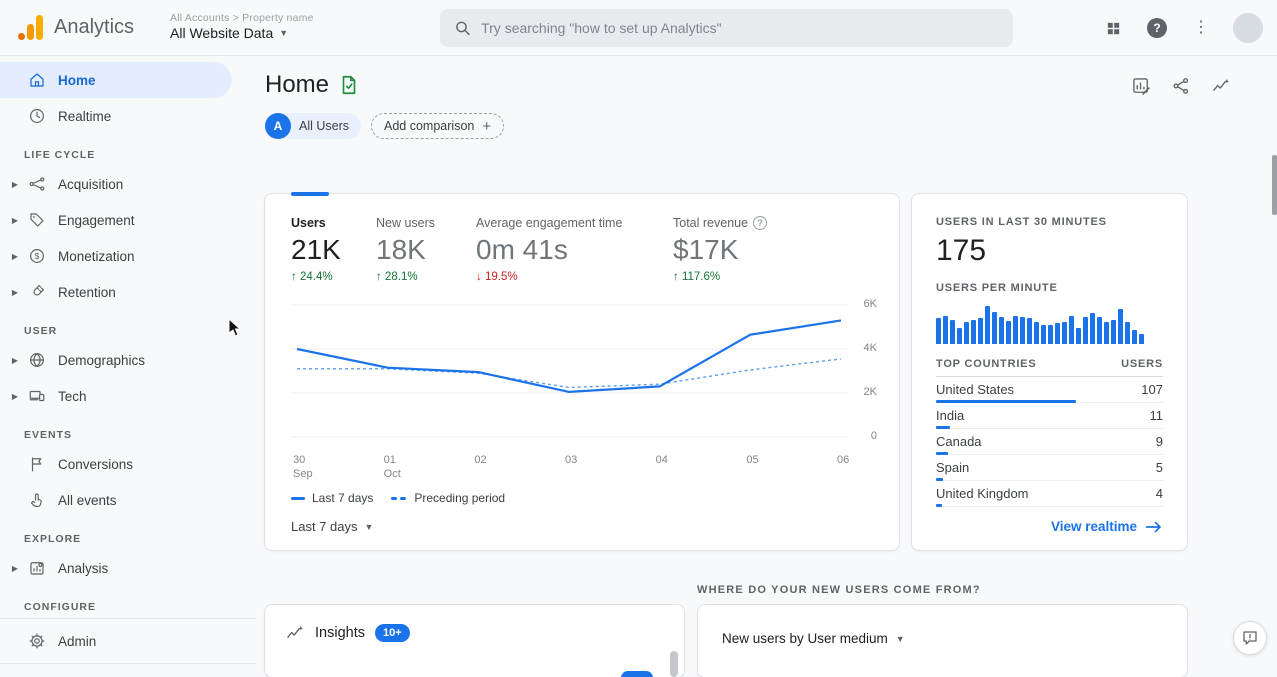 The image size is (1277, 677). What do you see at coordinates (340, 633) in the screenshot?
I see `insights-label: Insights` at bounding box center [340, 633].